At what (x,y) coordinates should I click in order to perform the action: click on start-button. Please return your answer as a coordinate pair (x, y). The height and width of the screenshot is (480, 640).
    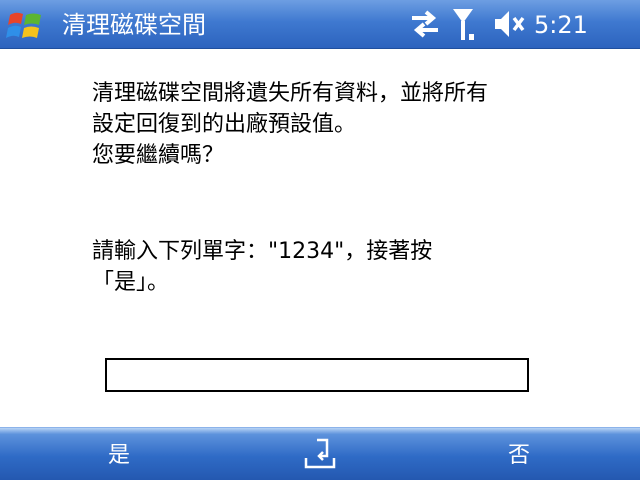
    Looking at the image, I should click on (25, 24).